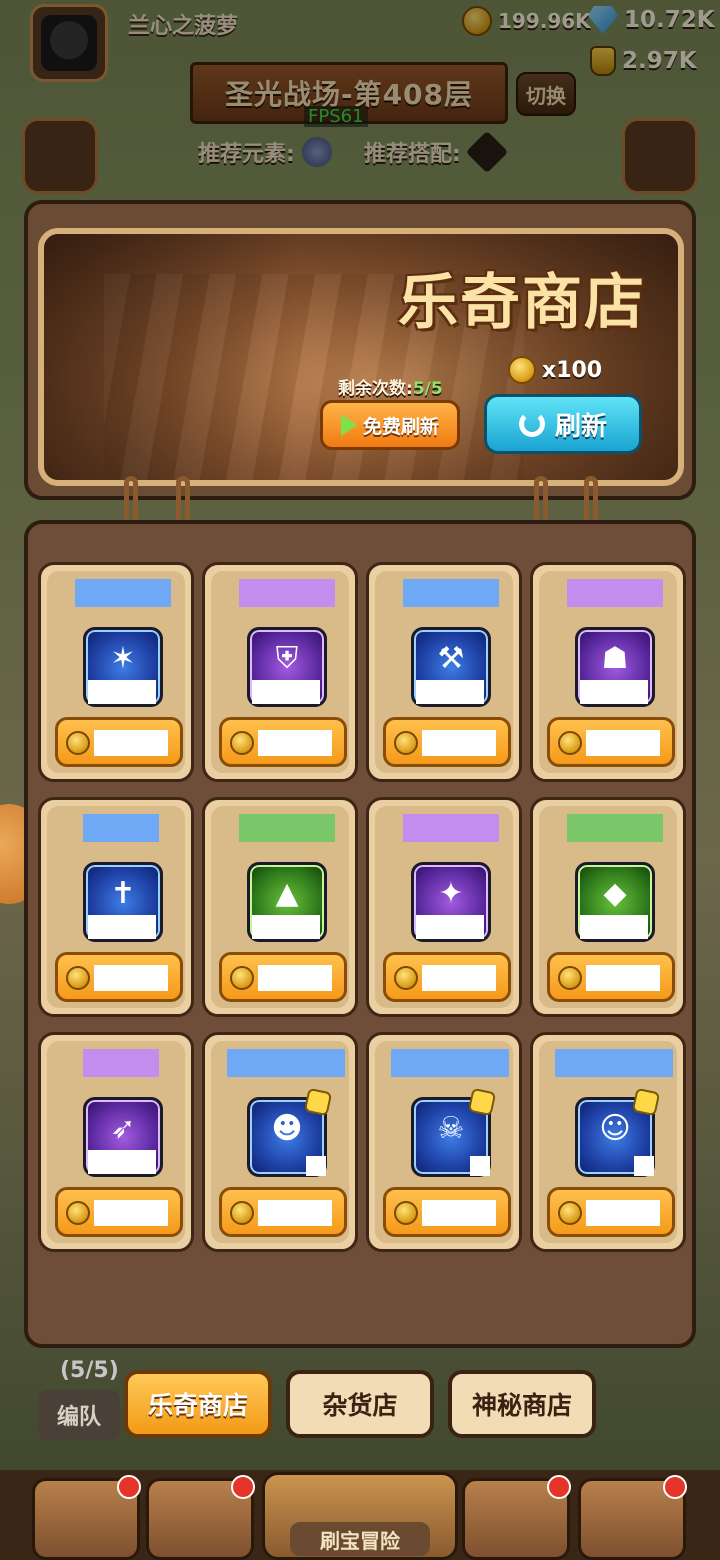 The width and height of the screenshot is (720, 1560). I want to click on nav-heroes-button, so click(200, 1517).